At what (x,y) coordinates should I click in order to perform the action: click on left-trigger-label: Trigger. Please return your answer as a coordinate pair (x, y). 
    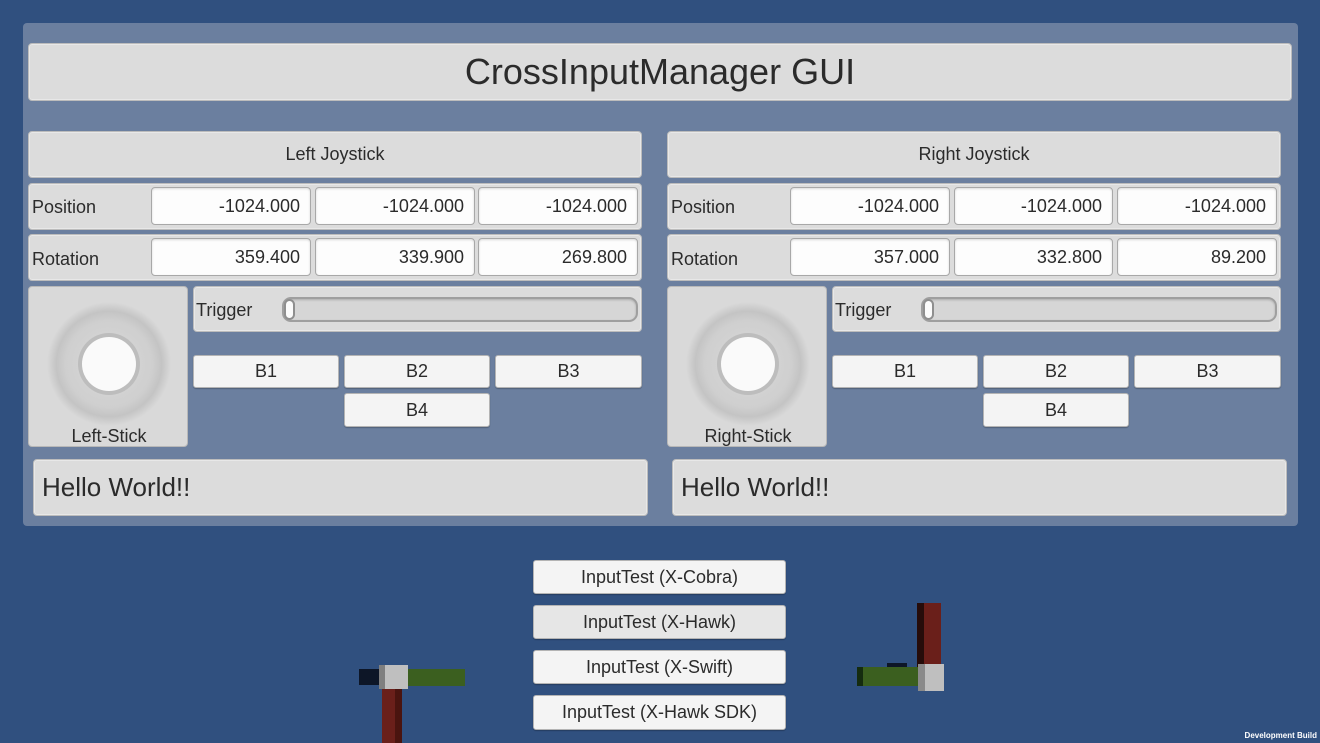
    Looking at the image, I should click on (224, 310).